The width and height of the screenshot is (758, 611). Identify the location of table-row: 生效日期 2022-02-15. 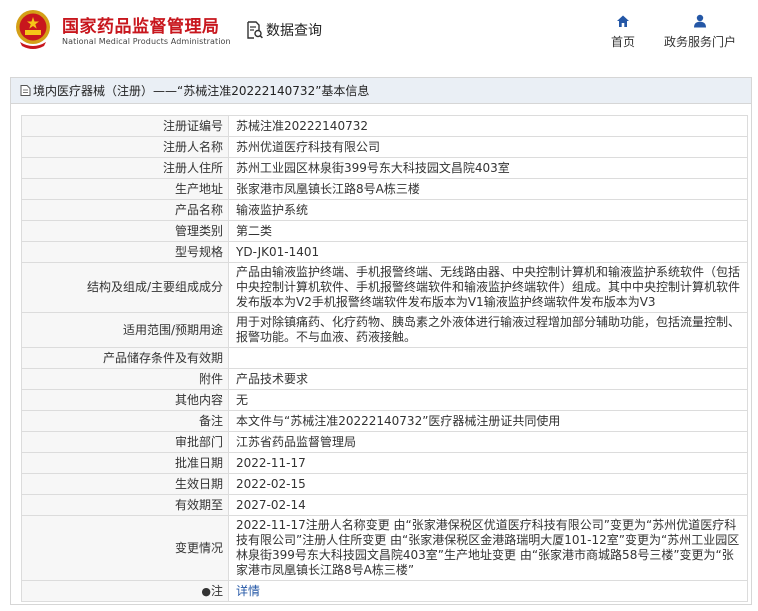
(384, 484).